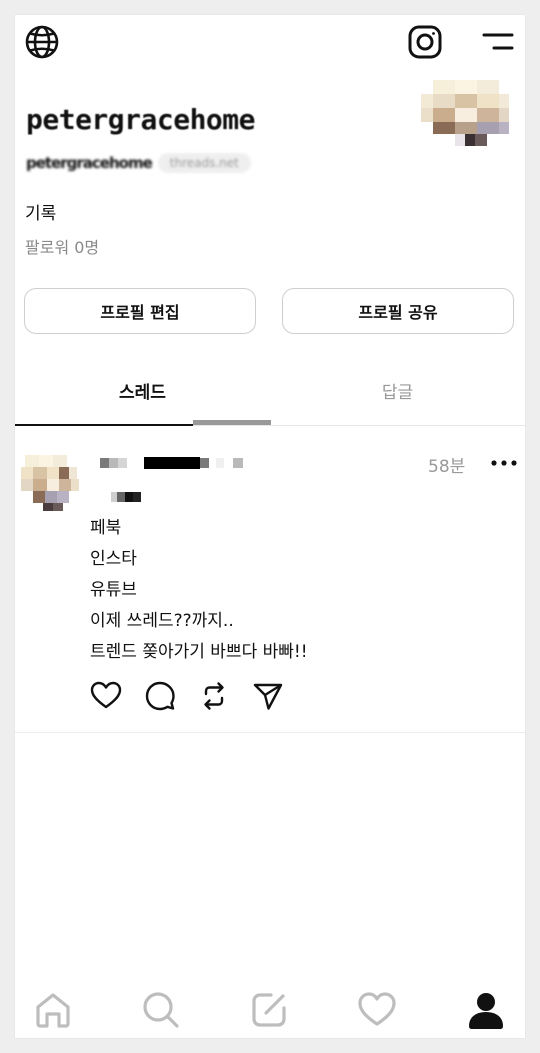  Describe the element at coordinates (204, 163) in the screenshot. I see `domain-badge: threads.net` at that location.